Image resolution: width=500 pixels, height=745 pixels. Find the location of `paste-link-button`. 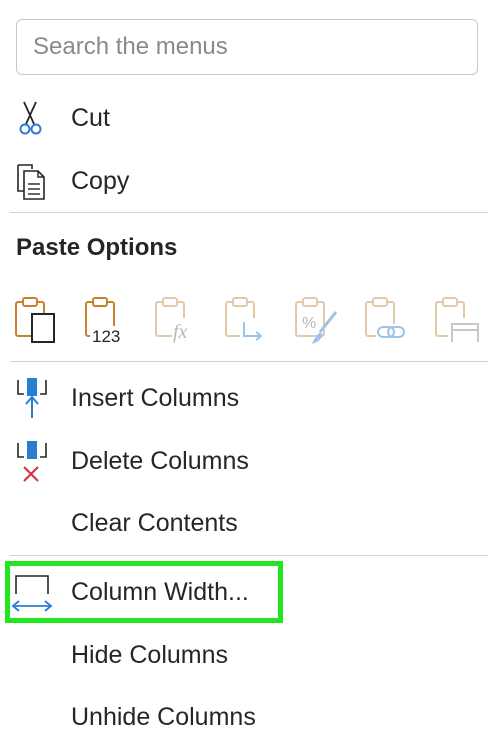

paste-link-button is located at coordinates (386, 320).